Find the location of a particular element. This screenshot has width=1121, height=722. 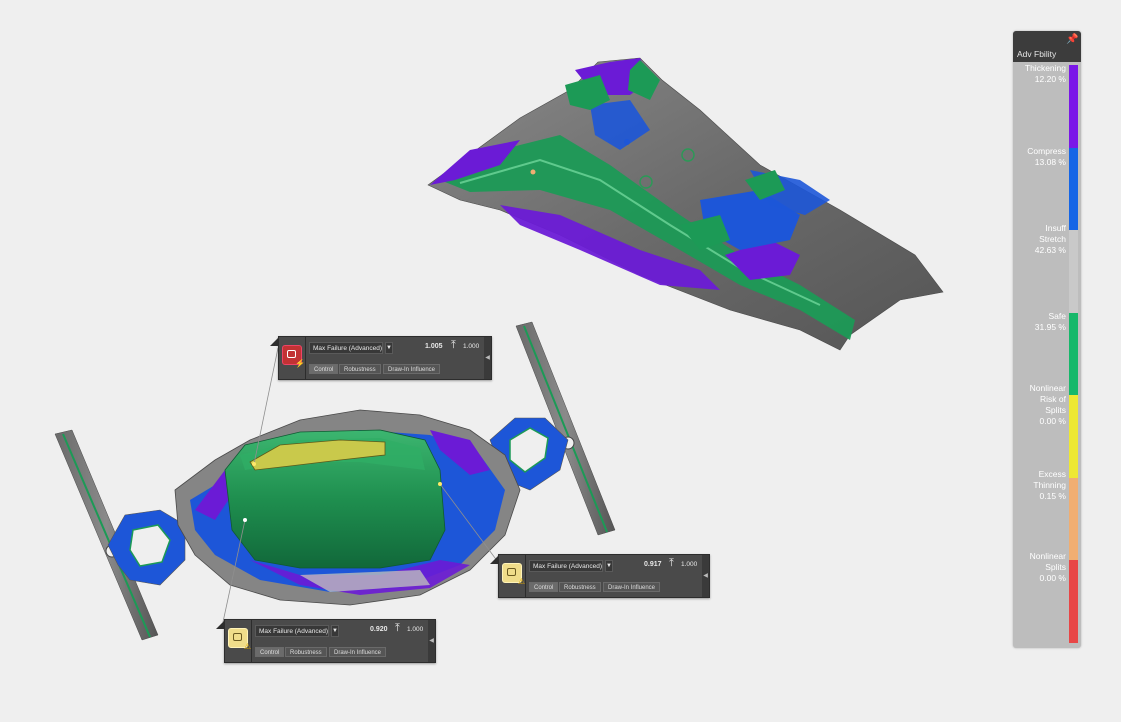

legend-label: Nonlinear Splits 0.00 % is located at coordinates (1047, 567).